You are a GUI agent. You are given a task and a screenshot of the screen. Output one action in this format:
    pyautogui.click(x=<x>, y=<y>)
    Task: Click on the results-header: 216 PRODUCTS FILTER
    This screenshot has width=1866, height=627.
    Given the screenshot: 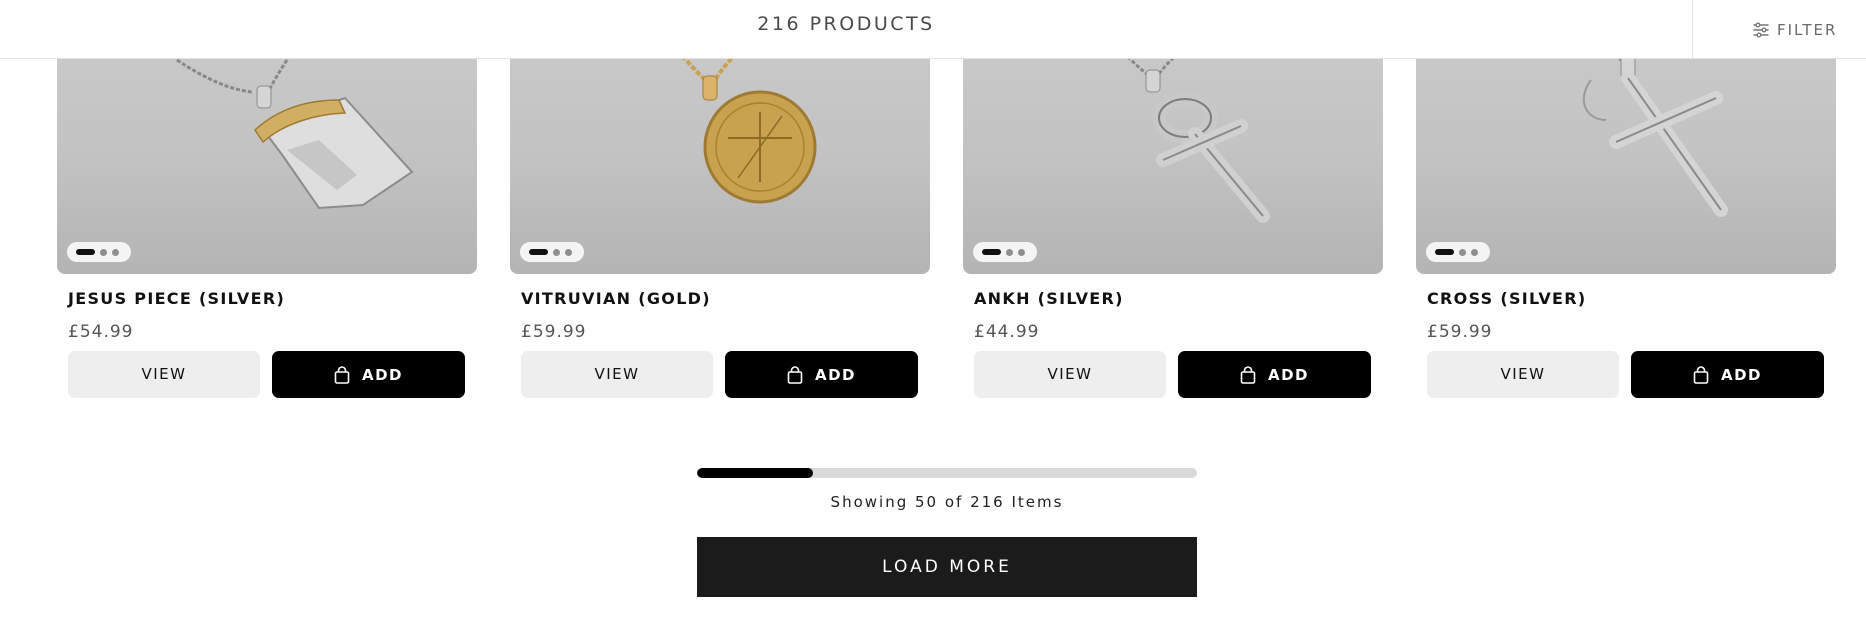 What is the action you would take?
    pyautogui.click(x=933, y=29)
    